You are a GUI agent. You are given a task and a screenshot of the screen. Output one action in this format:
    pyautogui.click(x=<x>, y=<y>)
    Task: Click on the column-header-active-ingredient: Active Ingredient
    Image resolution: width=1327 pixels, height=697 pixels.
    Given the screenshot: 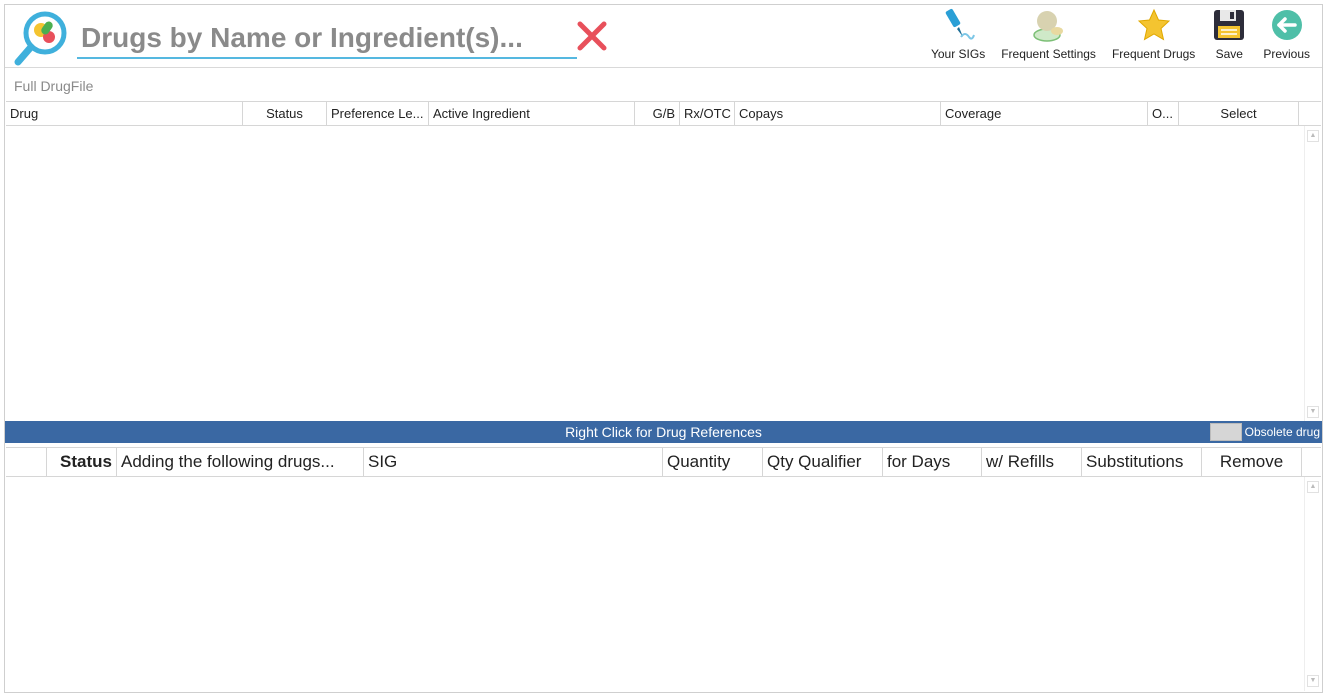 What is the action you would take?
    pyautogui.click(x=532, y=113)
    